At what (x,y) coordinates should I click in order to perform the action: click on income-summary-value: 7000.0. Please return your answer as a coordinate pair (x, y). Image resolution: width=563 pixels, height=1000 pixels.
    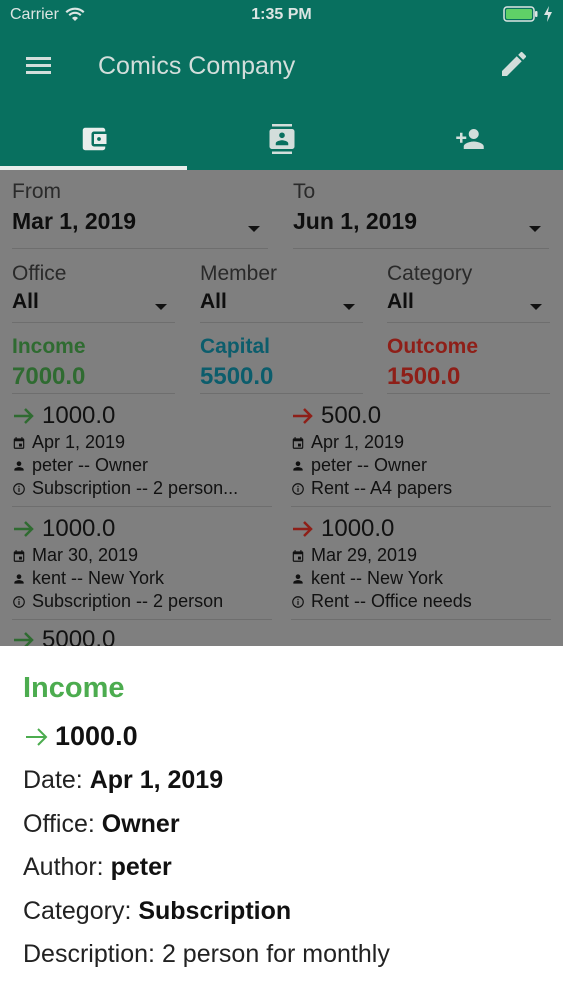
    Looking at the image, I should click on (49, 376).